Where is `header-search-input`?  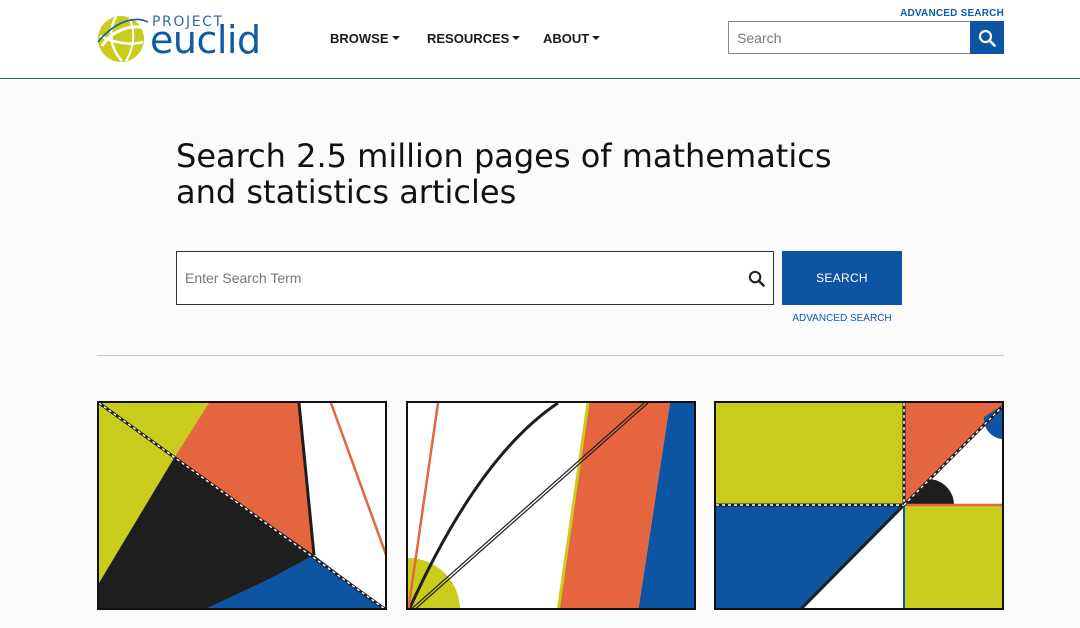 header-search-input is located at coordinates (849, 37).